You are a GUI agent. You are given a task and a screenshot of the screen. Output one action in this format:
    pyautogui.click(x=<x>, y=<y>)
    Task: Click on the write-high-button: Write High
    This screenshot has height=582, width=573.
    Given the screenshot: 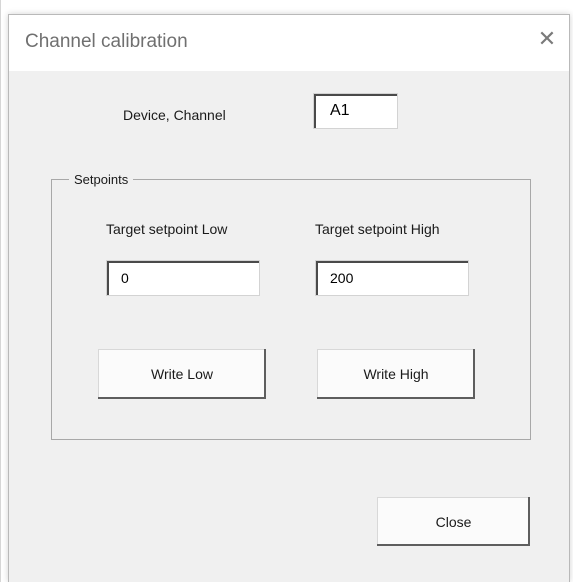 What is the action you would take?
    pyautogui.click(x=396, y=374)
    